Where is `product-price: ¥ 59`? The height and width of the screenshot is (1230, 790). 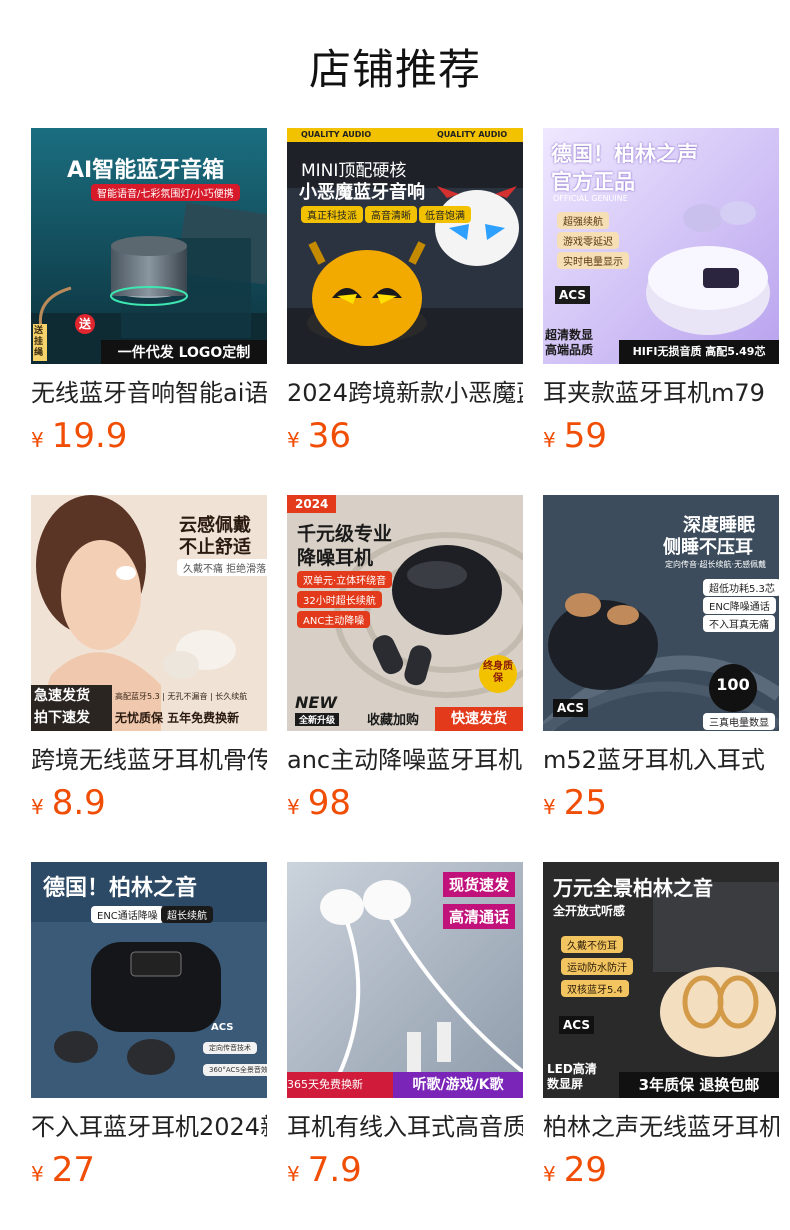
product-price: ¥ 59 is located at coordinates (661, 436).